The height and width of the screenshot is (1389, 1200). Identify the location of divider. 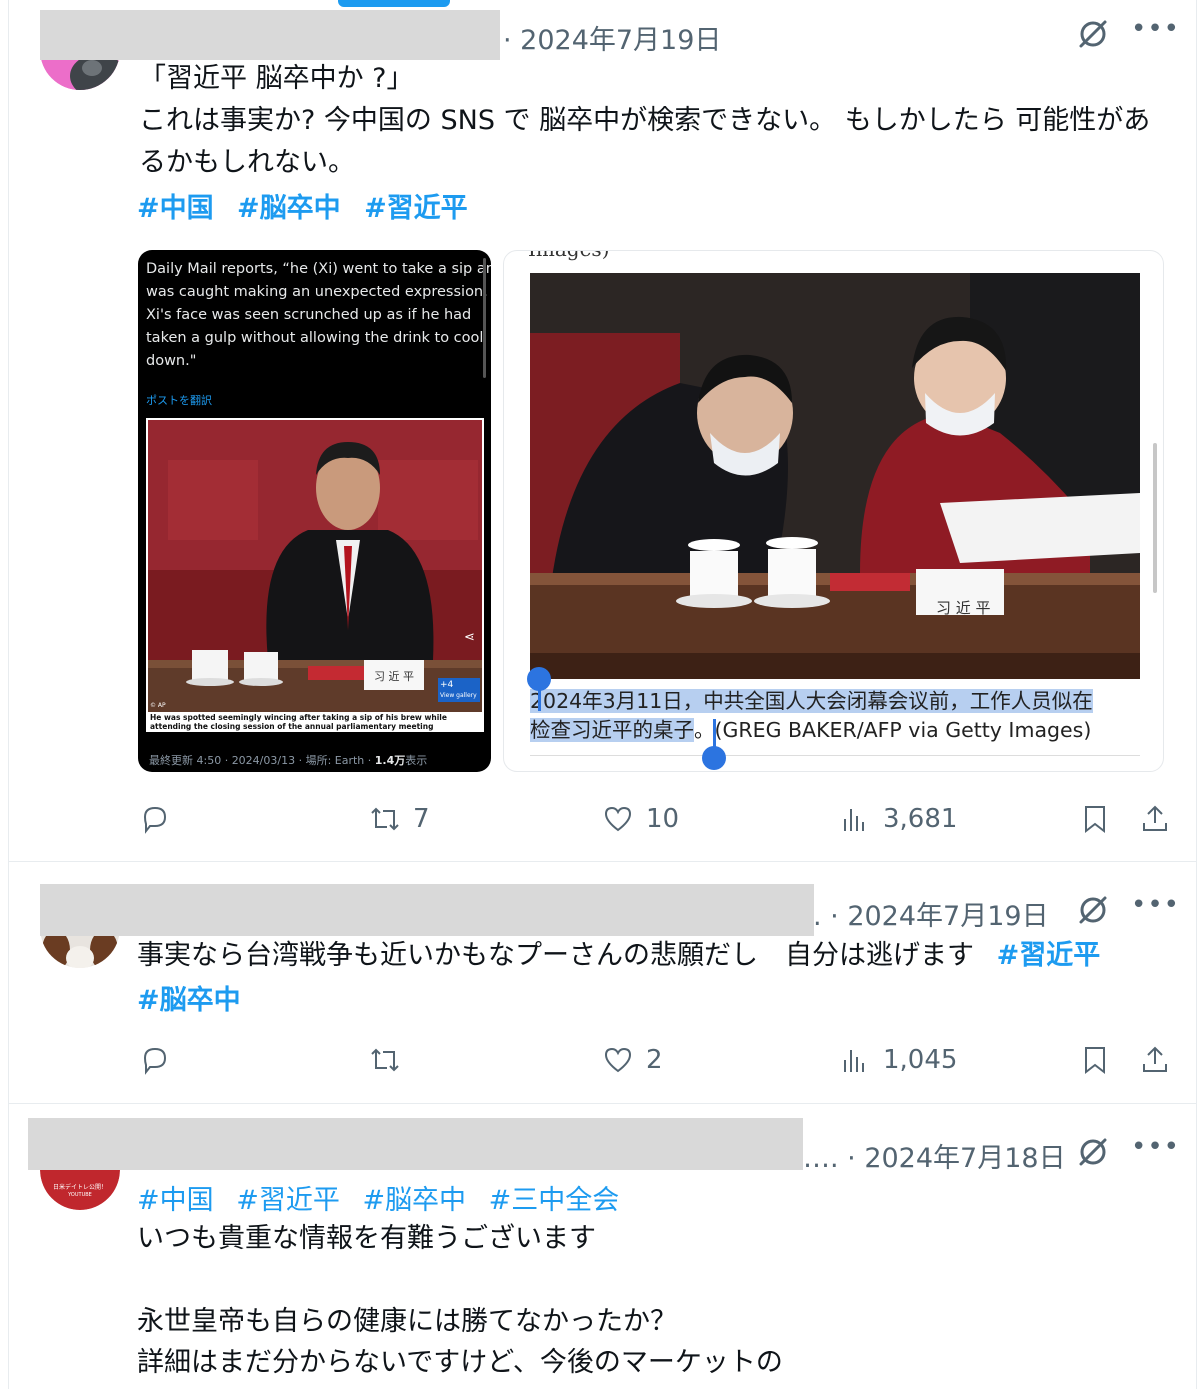
(835, 755).